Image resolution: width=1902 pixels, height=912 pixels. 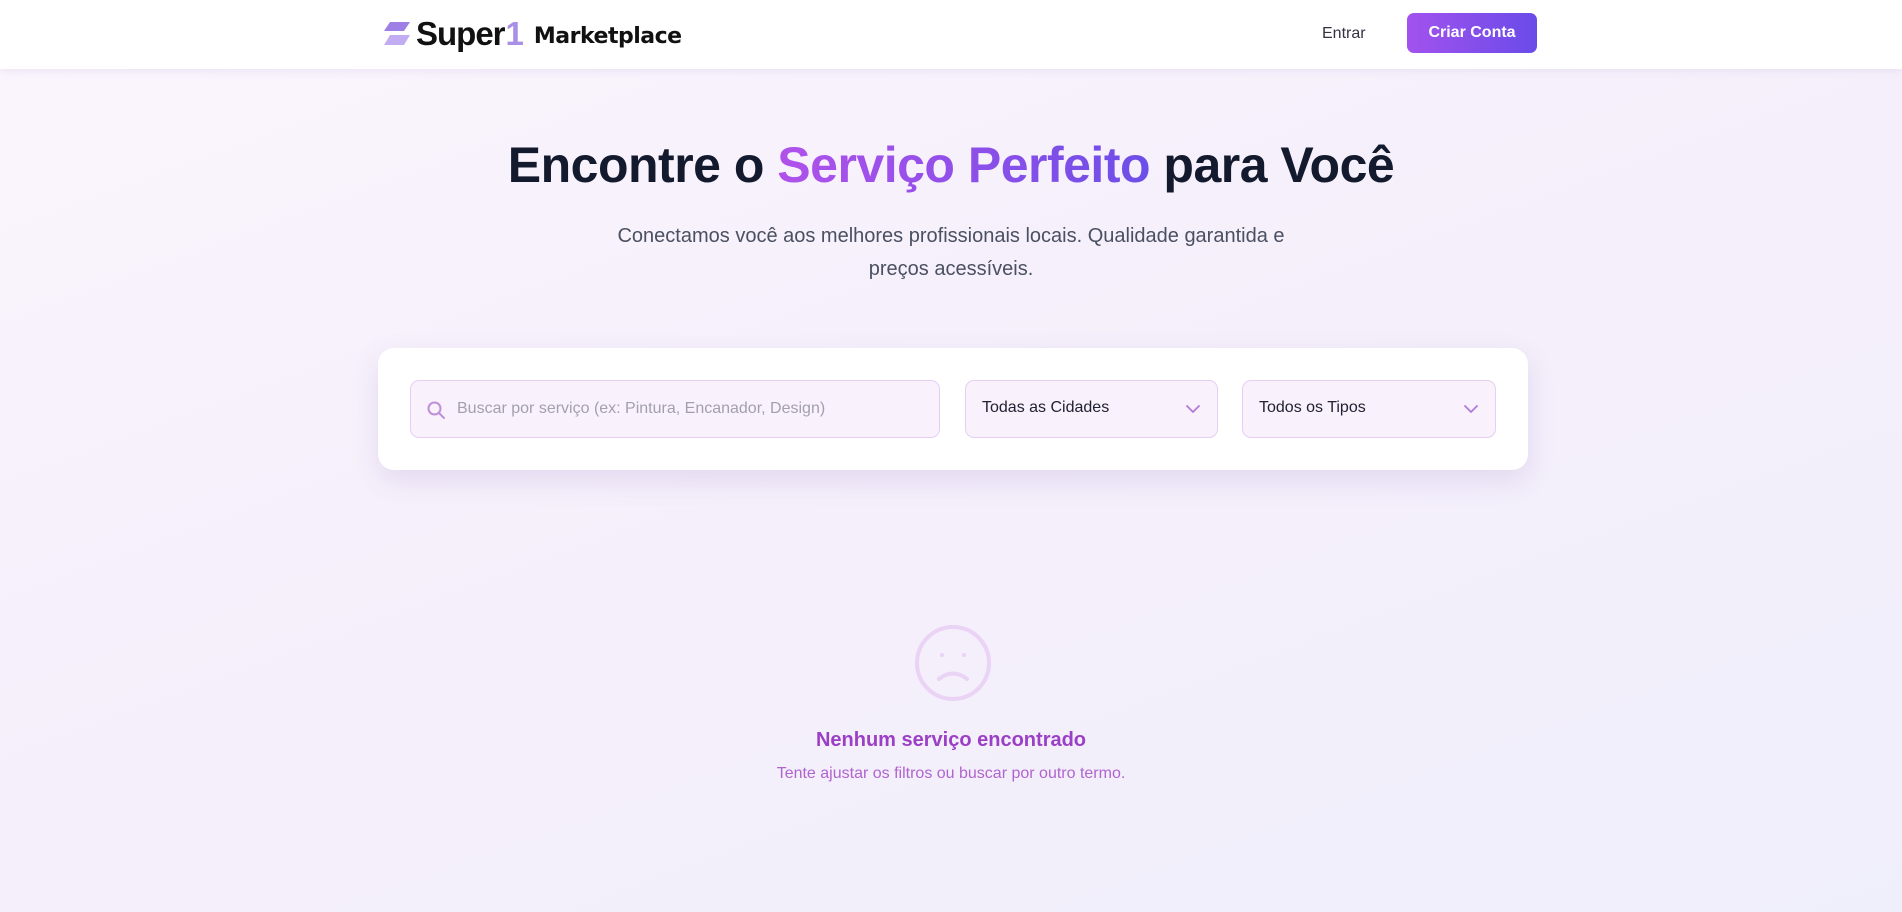 I want to click on type-select: Todos os Tipos, so click(x=1369, y=409).